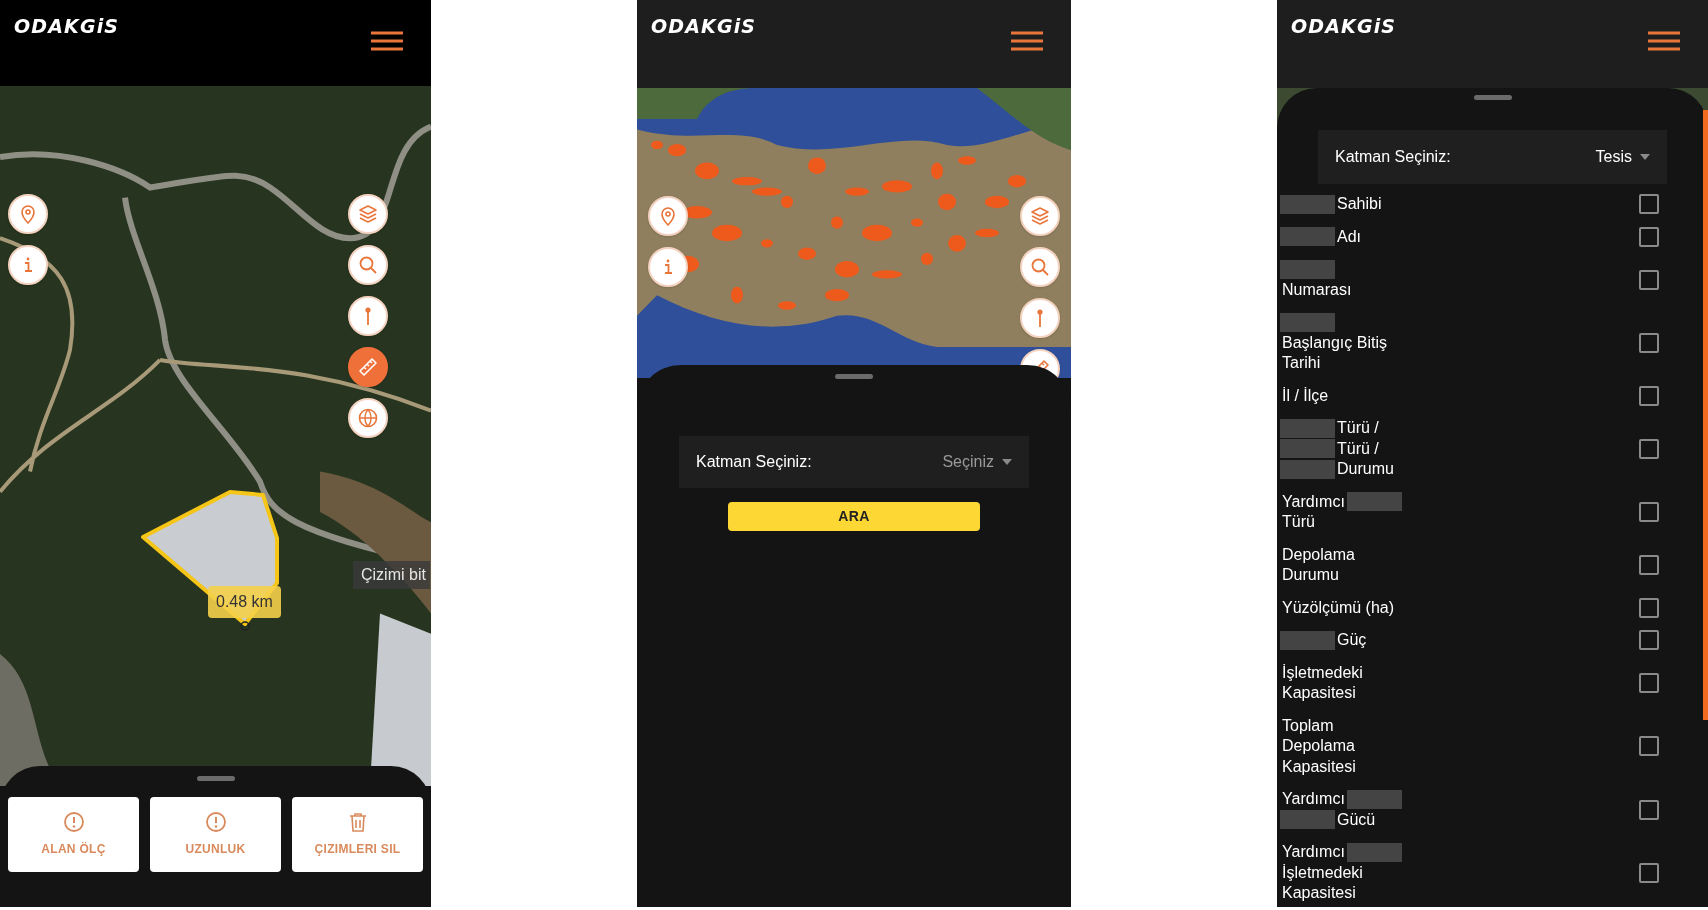  What do you see at coordinates (1338, 607) in the screenshot?
I see `field-label: Yüzölçümü (ha)` at bounding box center [1338, 607].